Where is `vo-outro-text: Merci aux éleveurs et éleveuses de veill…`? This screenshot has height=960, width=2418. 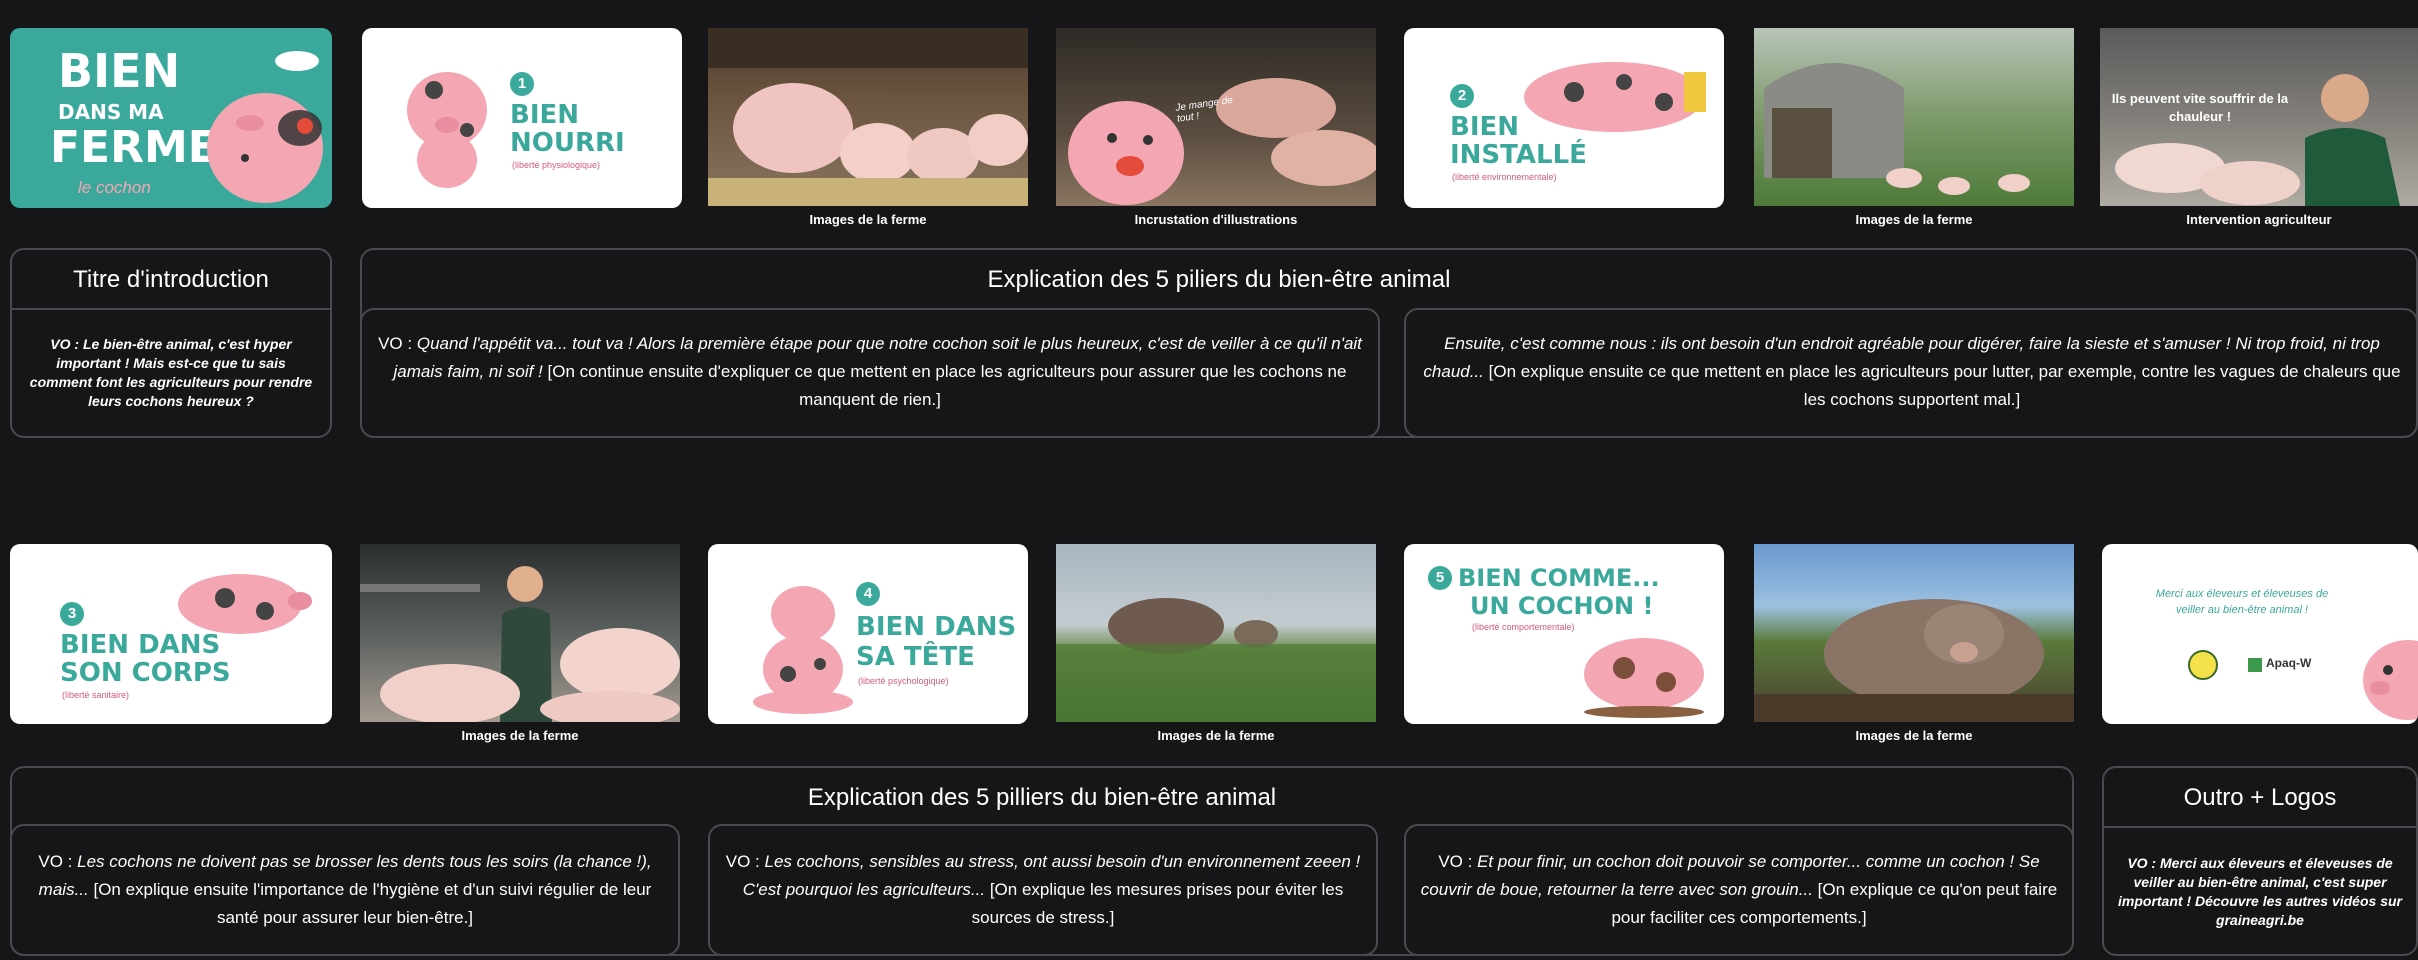 vo-outro-text: Merci aux éleveurs et éleveuses de veill… is located at coordinates (2260, 891).